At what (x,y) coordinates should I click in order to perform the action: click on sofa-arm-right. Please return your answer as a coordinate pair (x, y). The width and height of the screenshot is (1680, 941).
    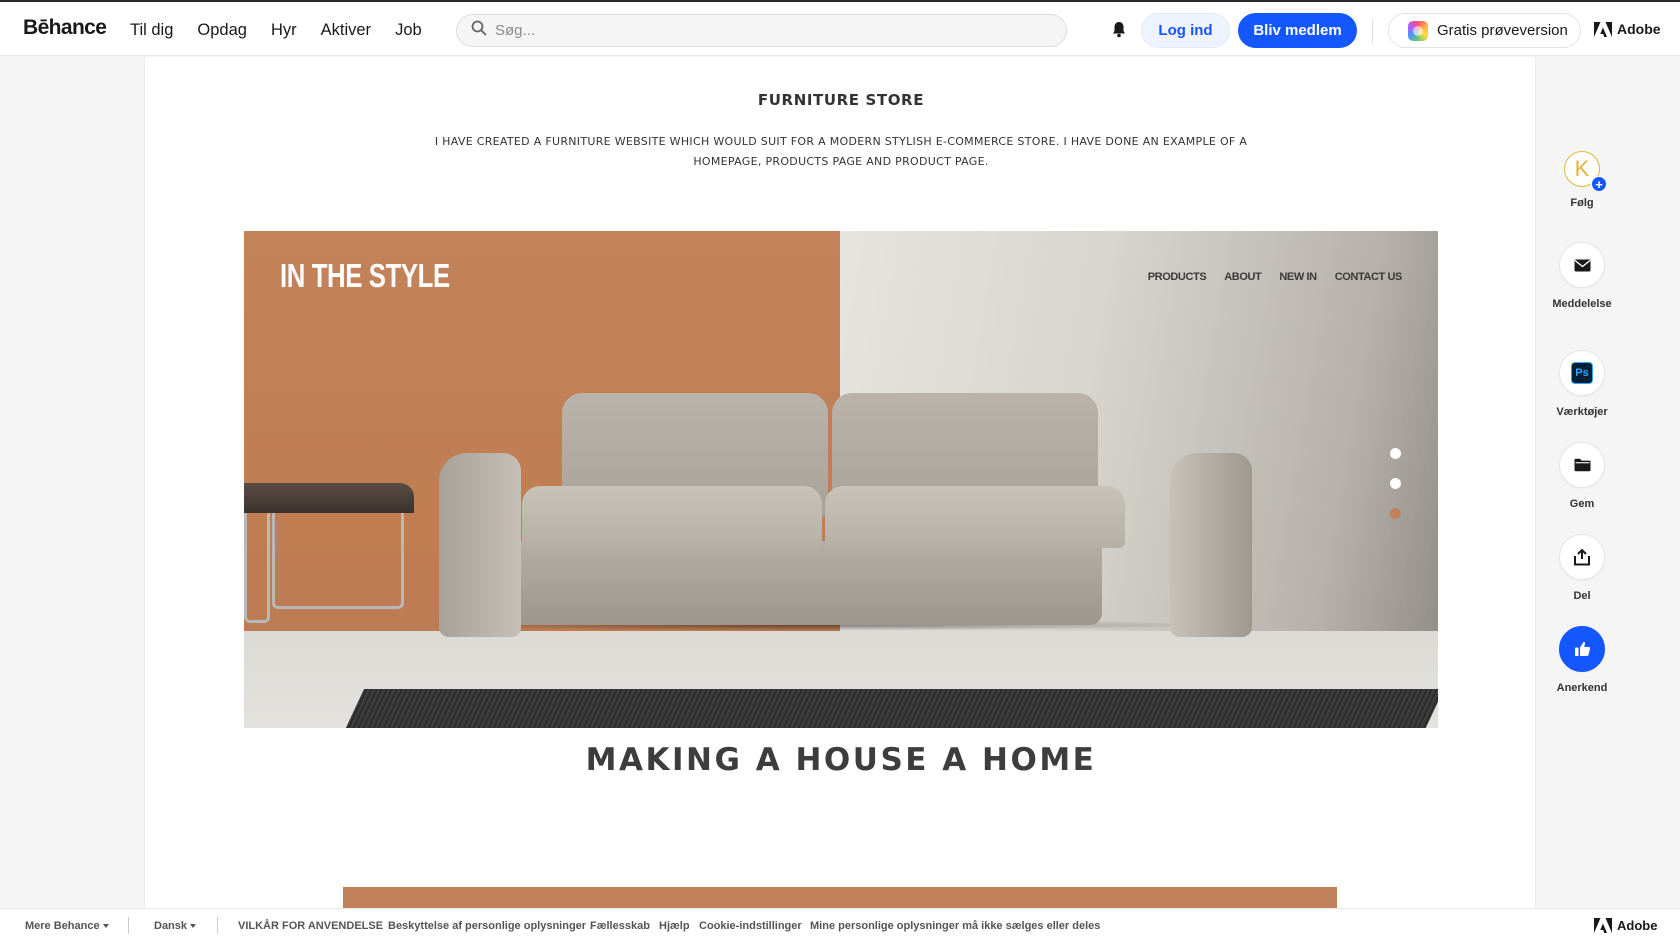
    Looking at the image, I should click on (1211, 545).